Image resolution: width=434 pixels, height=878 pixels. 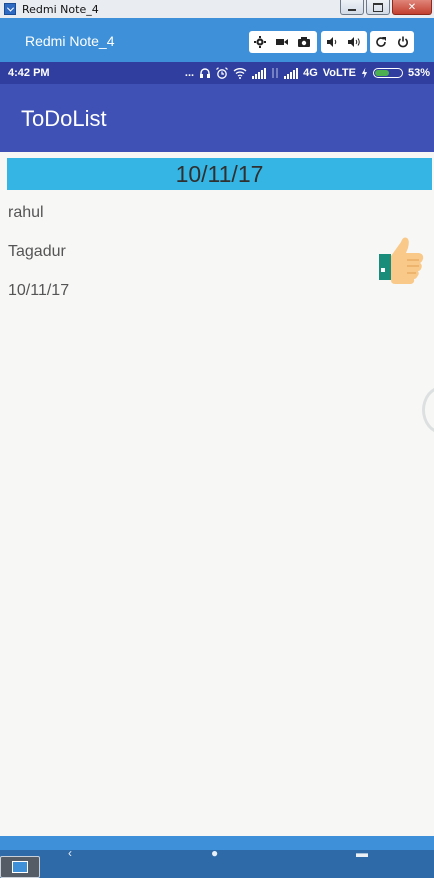 I want to click on alarm-icon, so click(x=222, y=73).